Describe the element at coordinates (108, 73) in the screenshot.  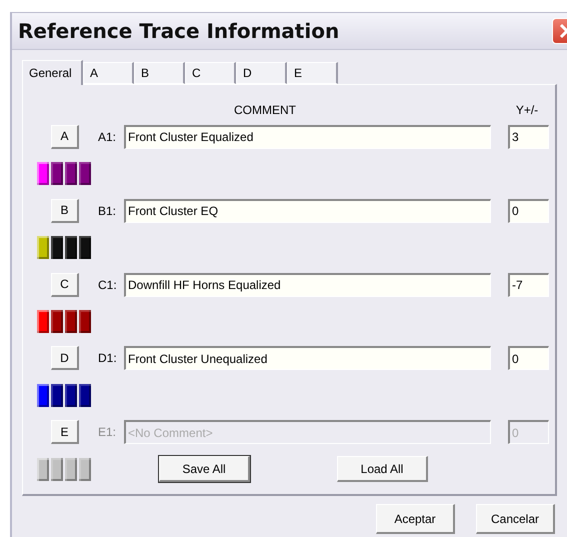
I see `tab: A` at that location.